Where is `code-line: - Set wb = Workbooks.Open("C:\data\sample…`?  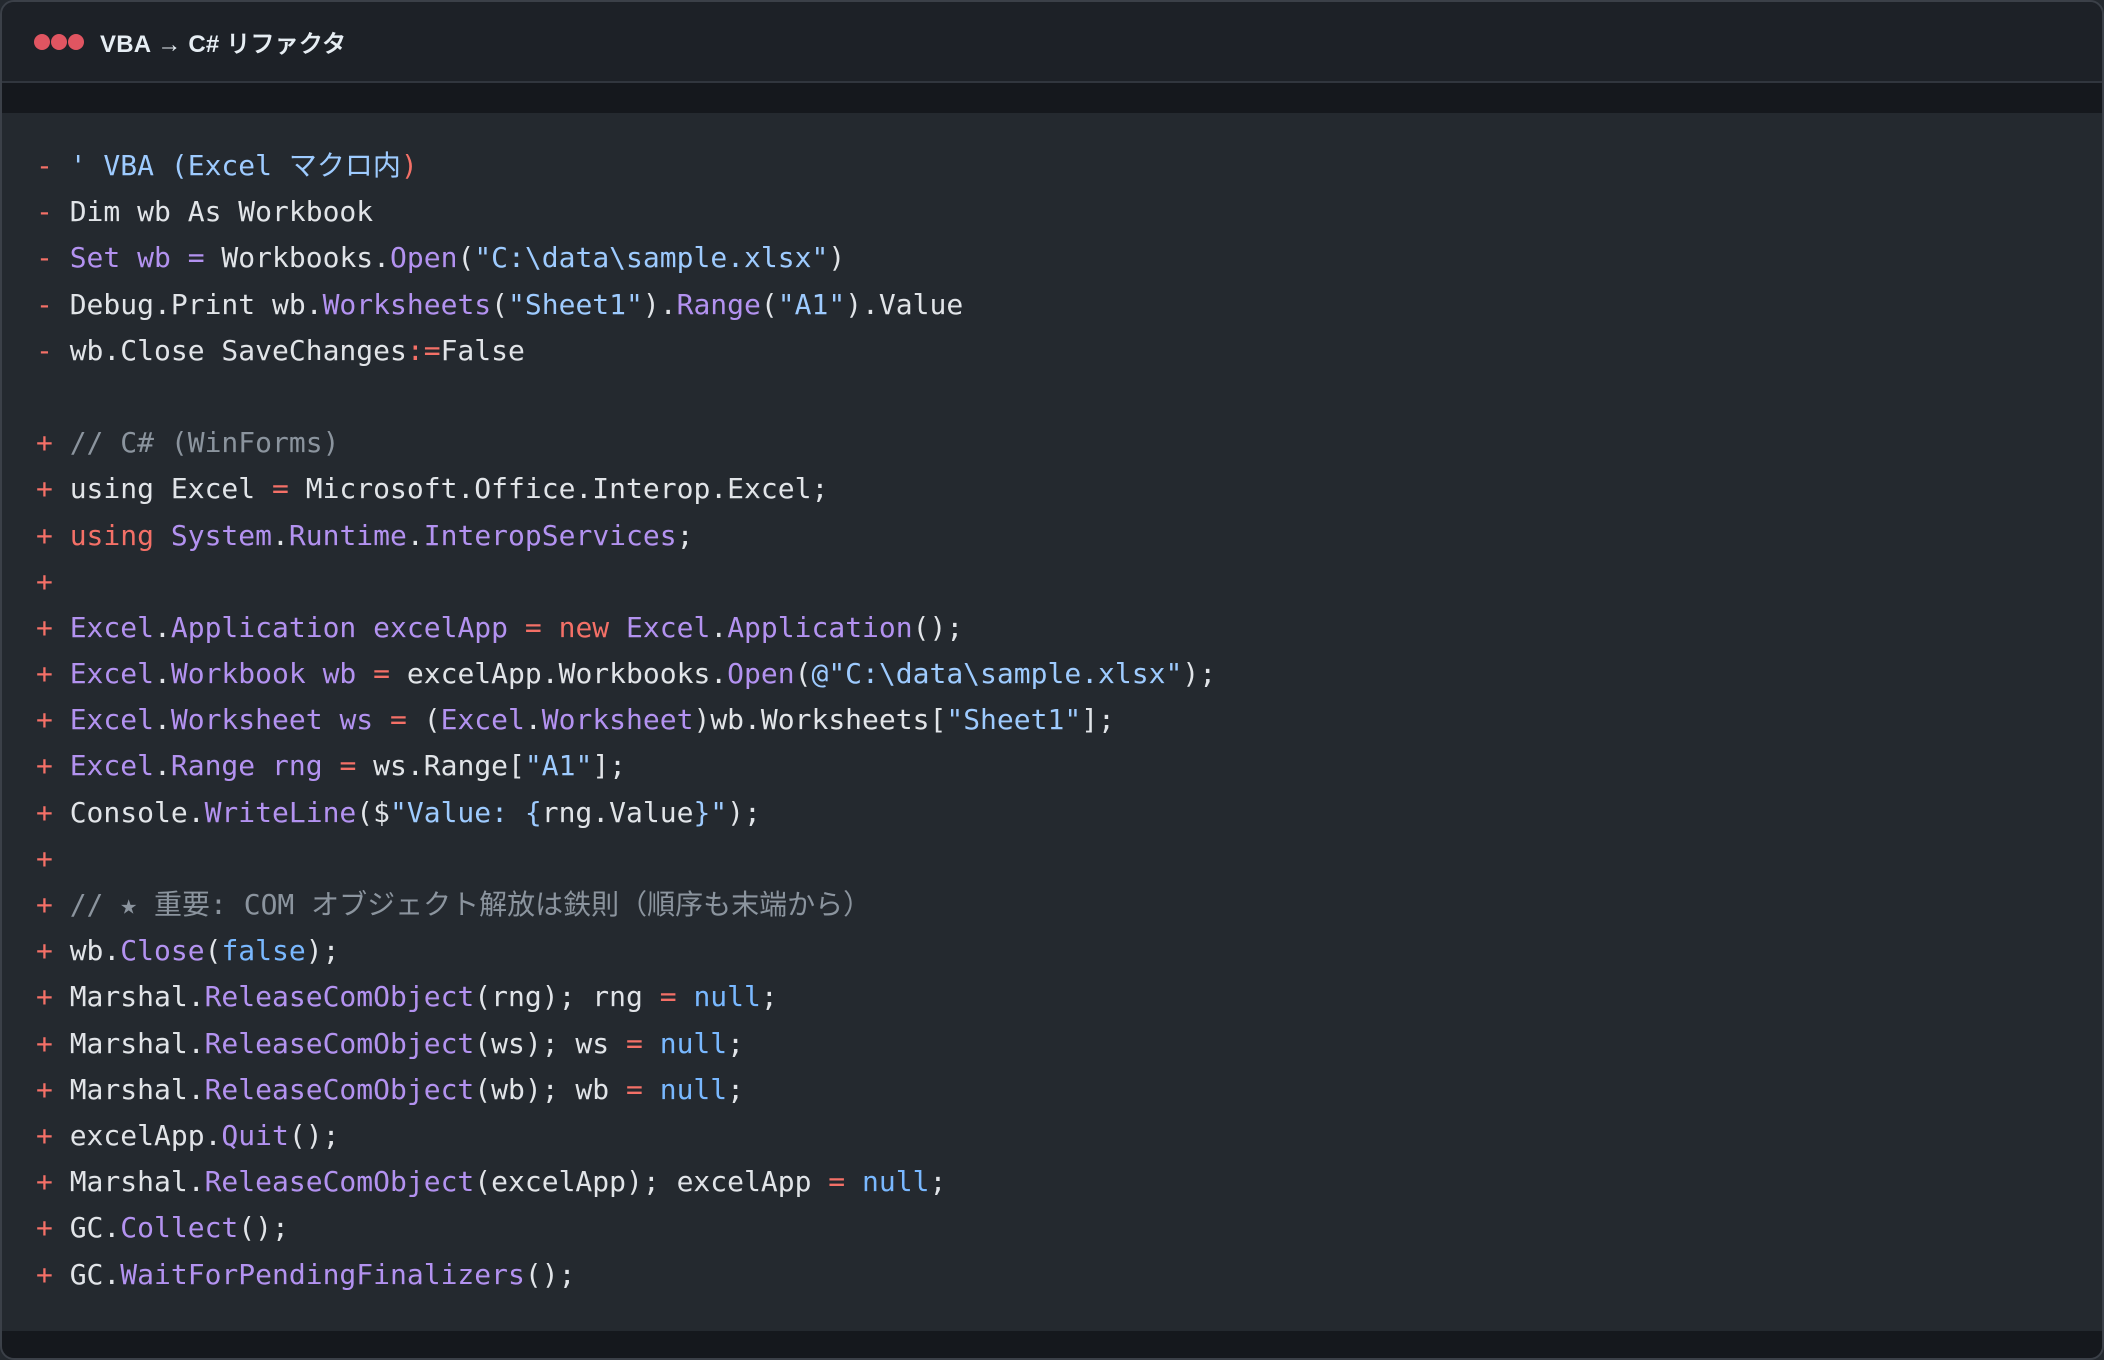
code-line: - Set wb = Workbooks.Open("C:\data\sample… is located at coordinates (1069, 258).